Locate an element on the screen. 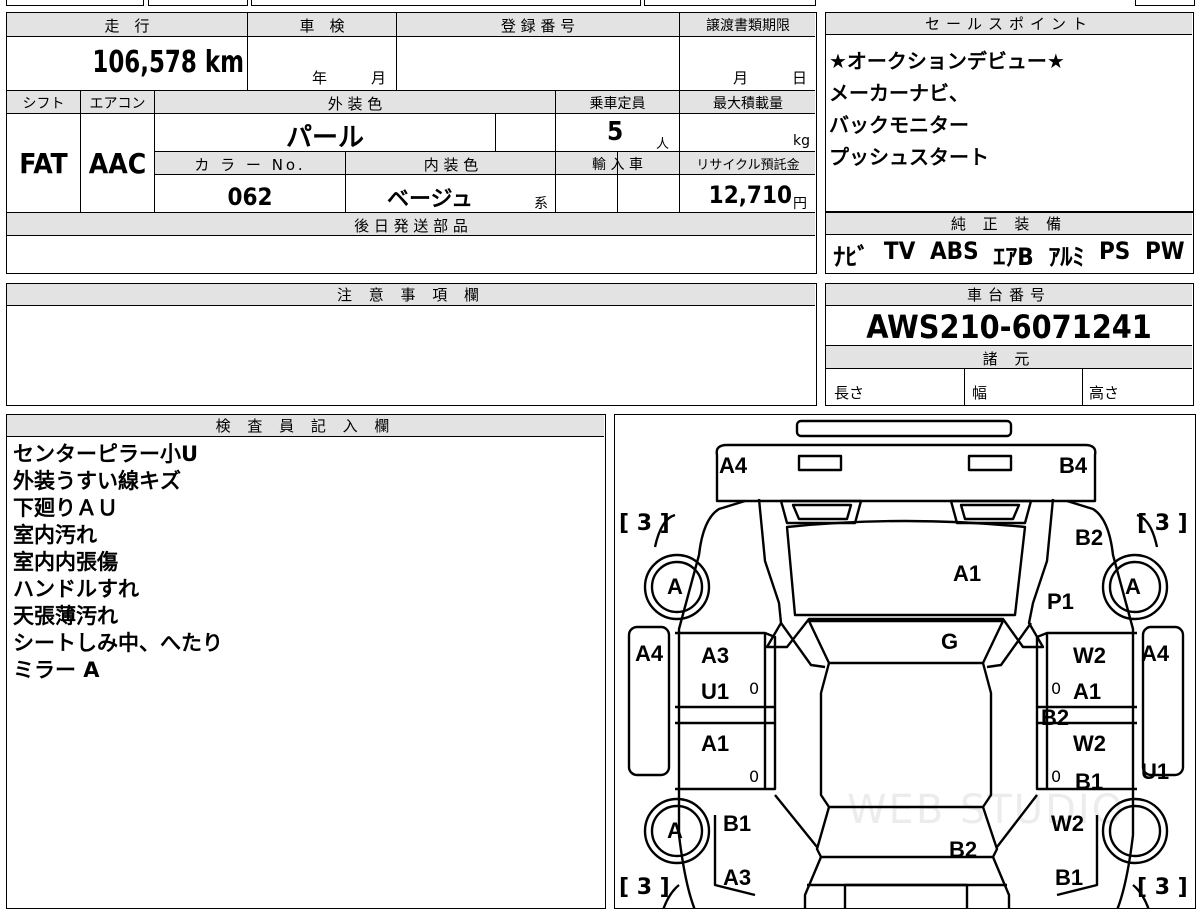  color-number-value: 062 is located at coordinates (250, 197).